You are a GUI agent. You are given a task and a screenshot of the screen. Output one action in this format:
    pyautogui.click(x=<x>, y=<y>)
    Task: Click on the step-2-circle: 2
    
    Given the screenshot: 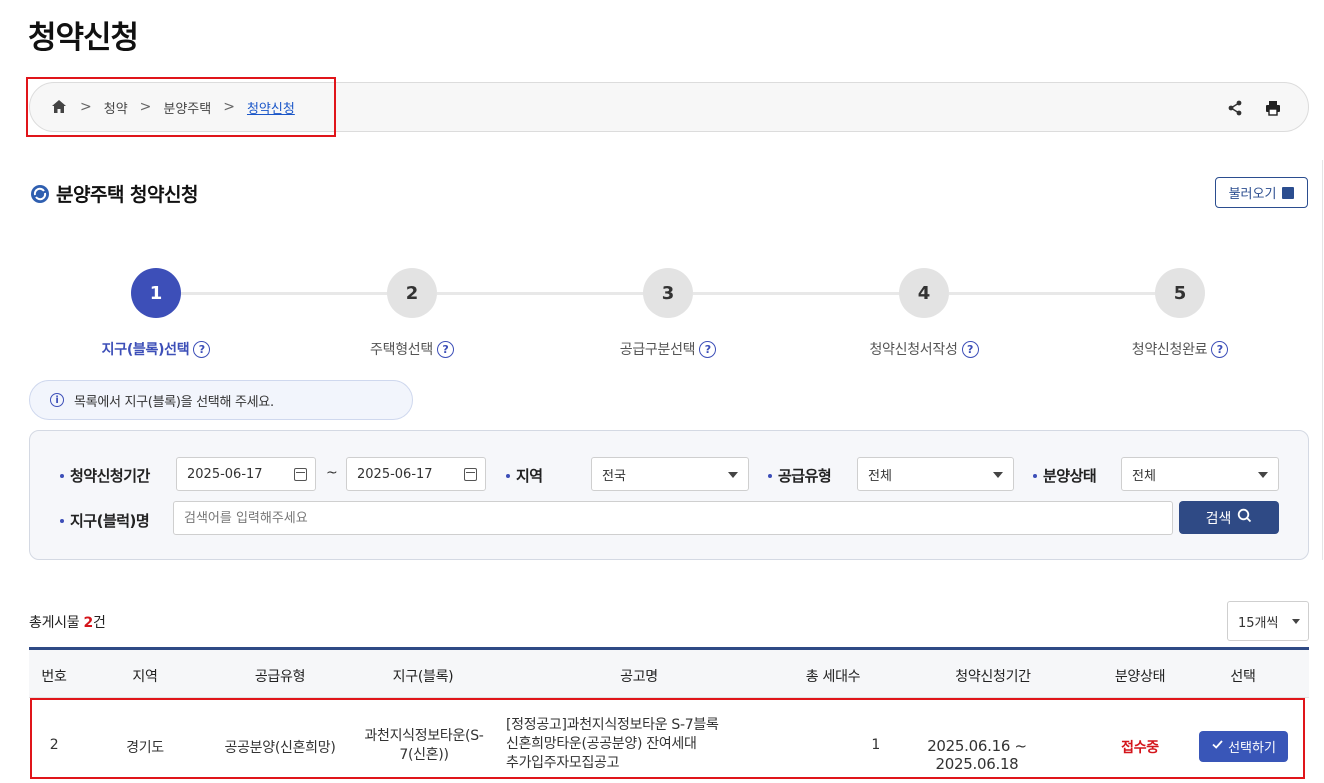 What is the action you would take?
    pyautogui.click(x=412, y=293)
    